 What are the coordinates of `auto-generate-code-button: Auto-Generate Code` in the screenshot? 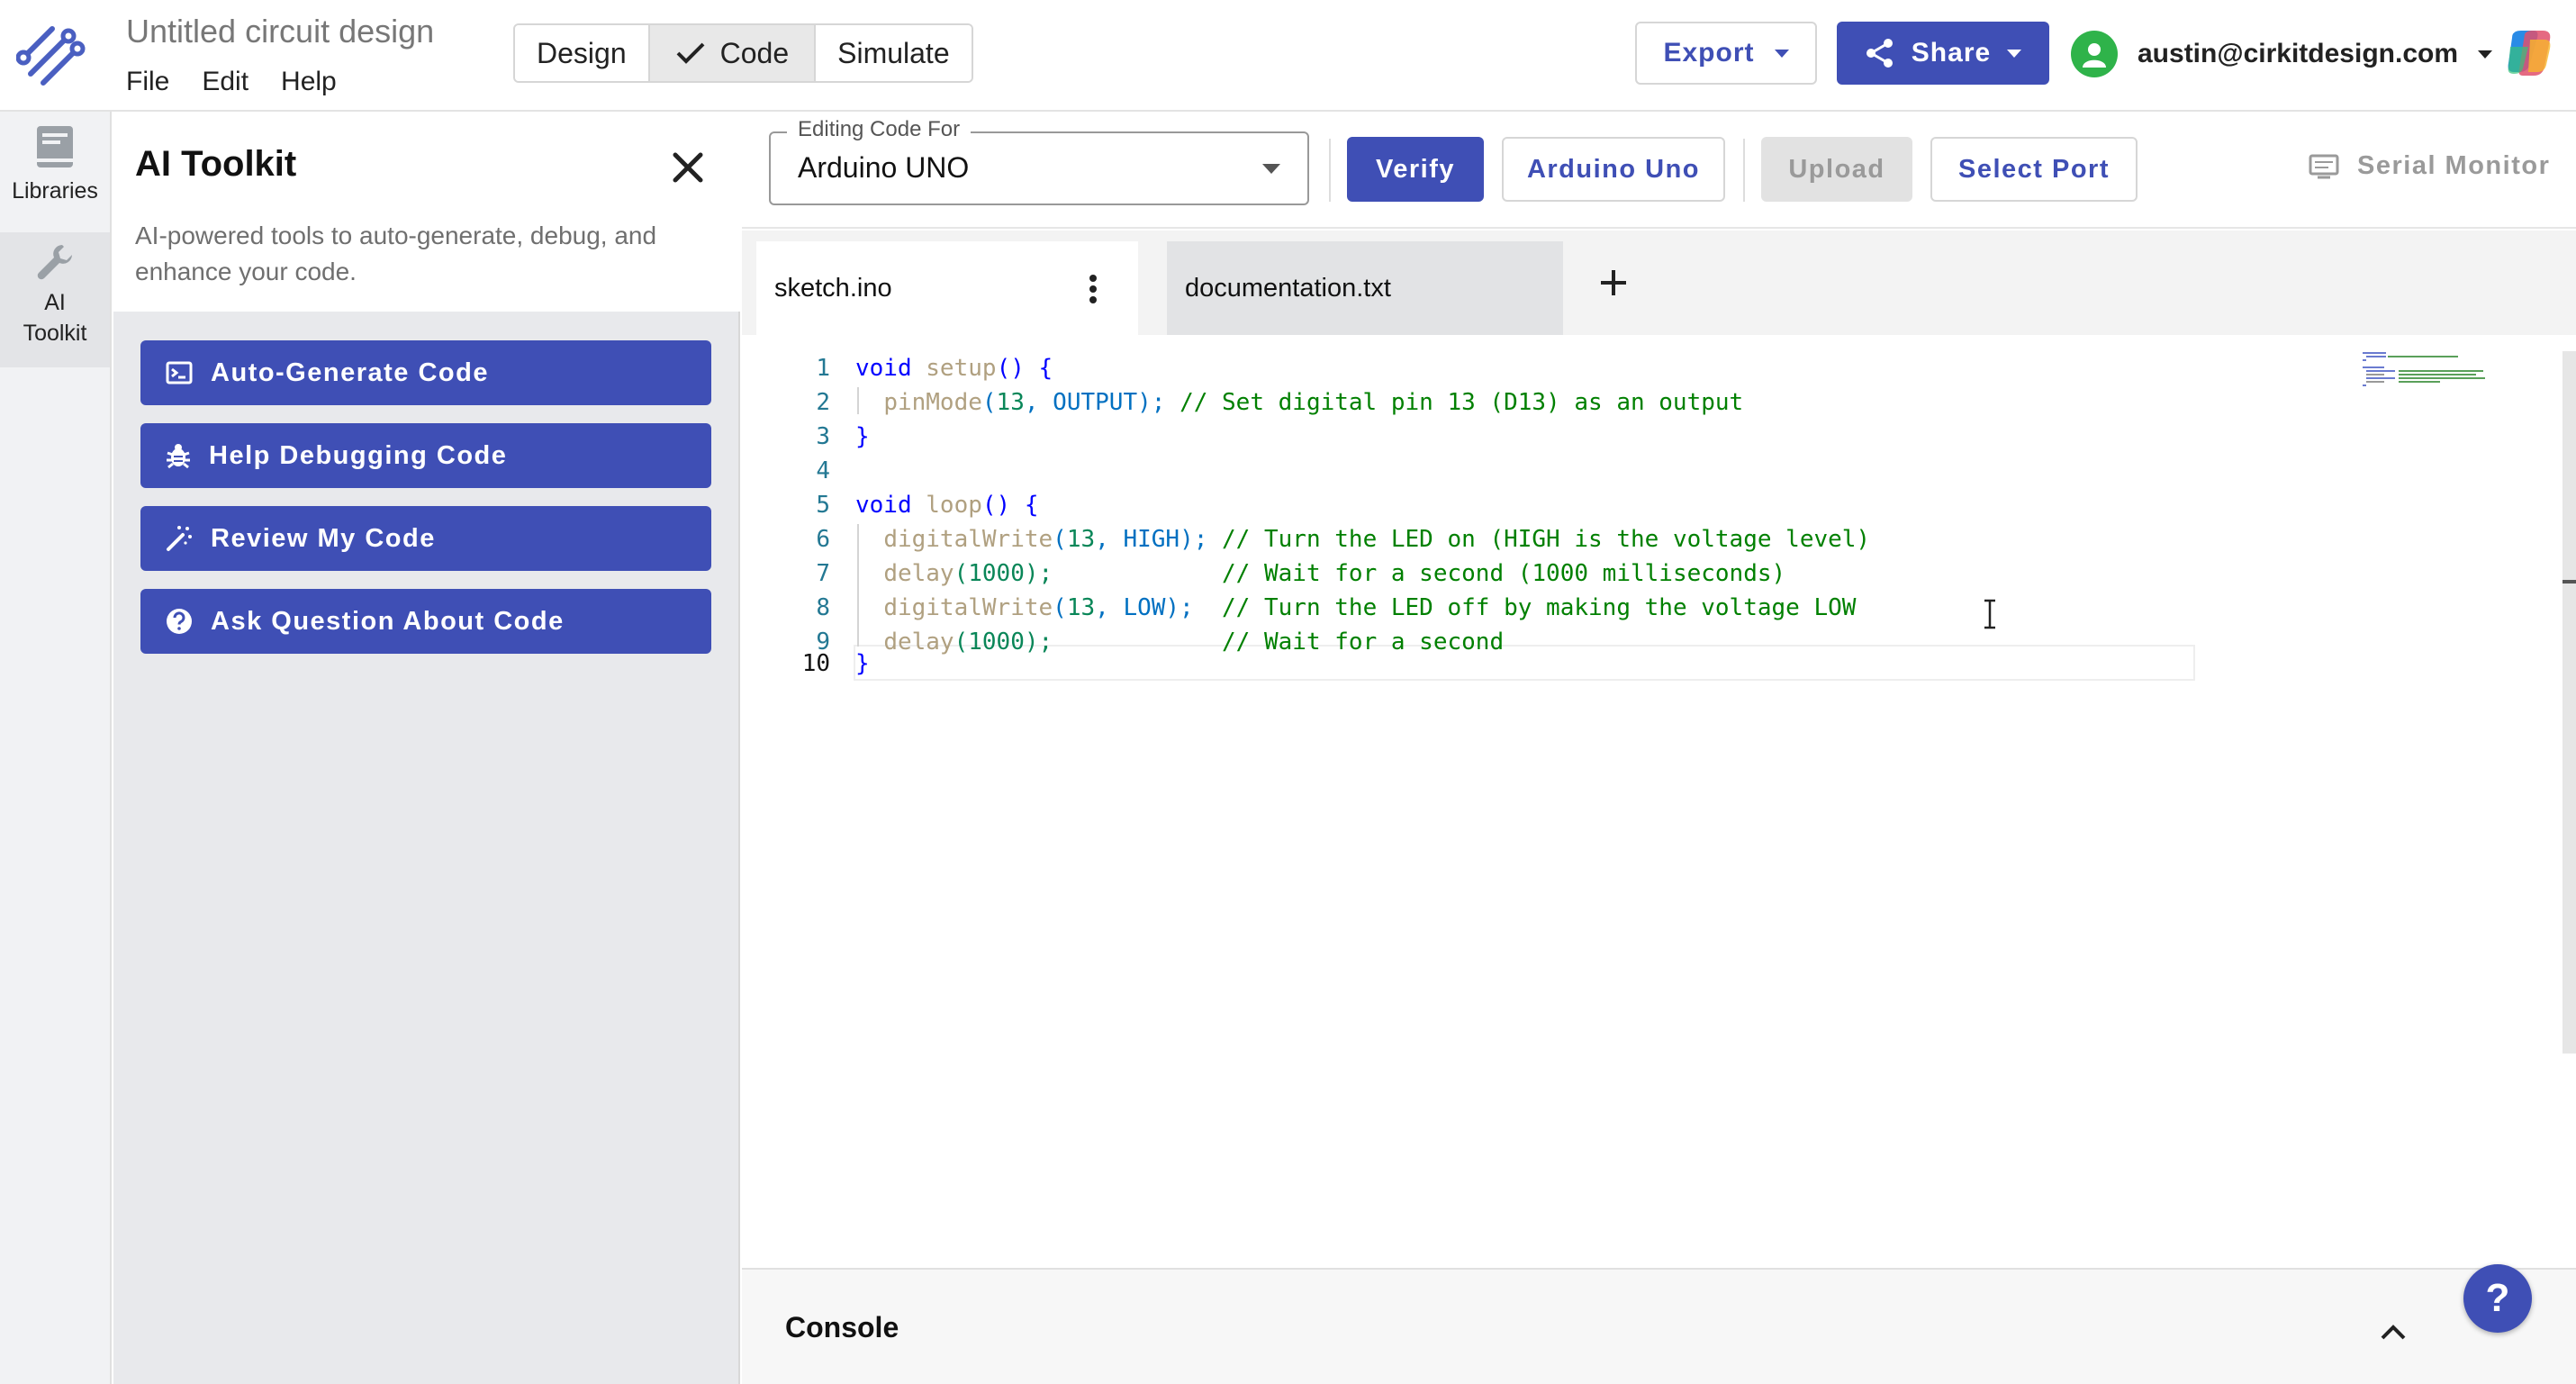 It's located at (425, 372).